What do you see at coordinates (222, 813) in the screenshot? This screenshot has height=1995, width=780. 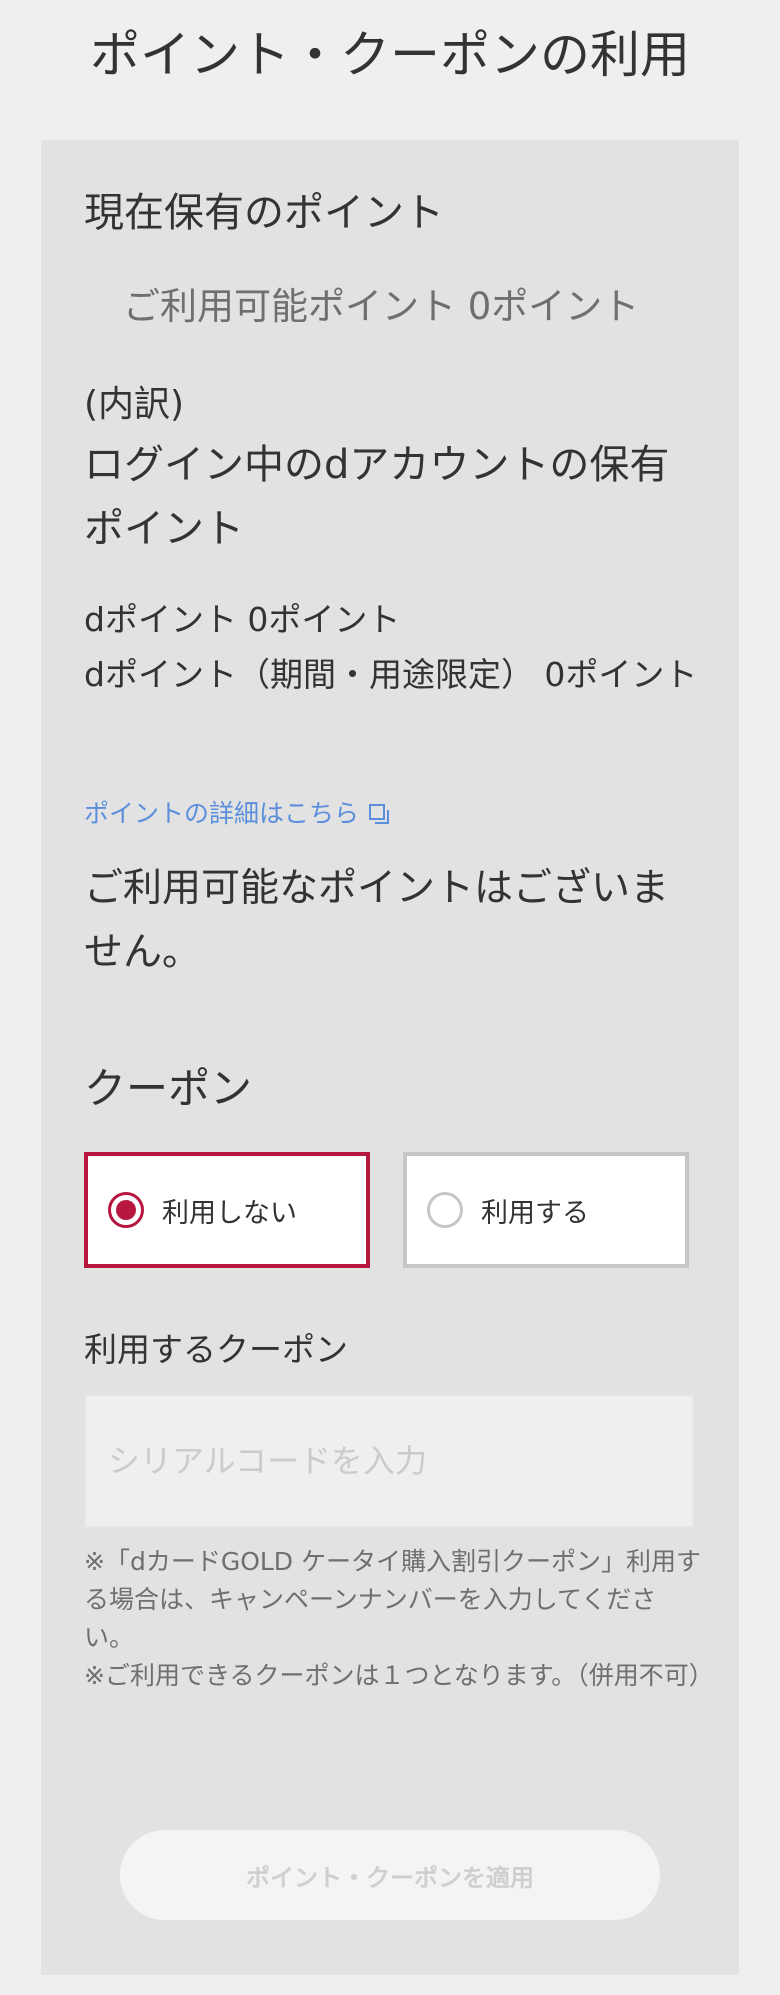 I see `point-details-link-label: ポイントの詳細はこちら` at bounding box center [222, 813].